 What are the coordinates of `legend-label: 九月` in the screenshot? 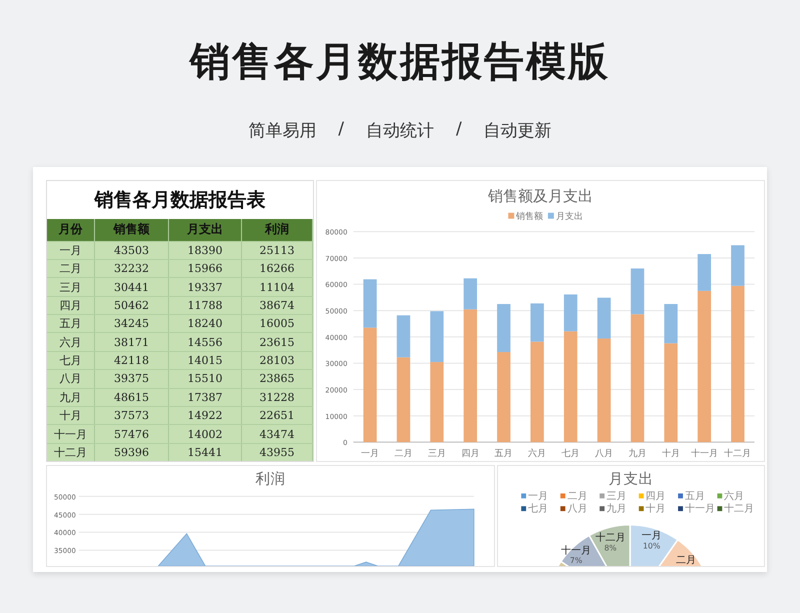 It's located at (616, 509).